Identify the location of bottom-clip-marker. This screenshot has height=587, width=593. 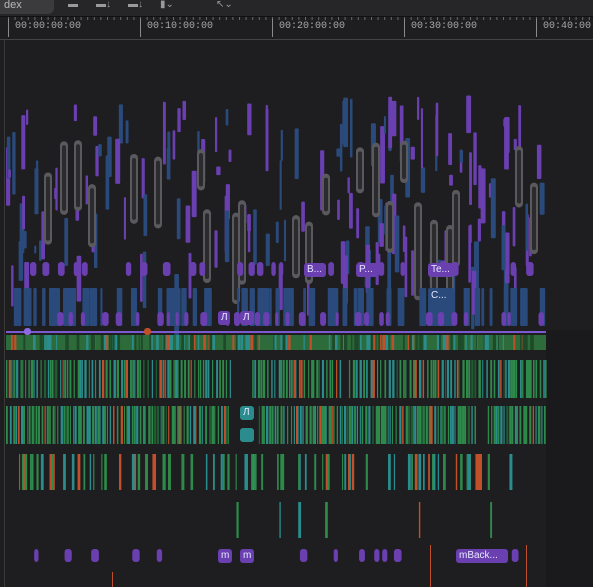
(112, 579).